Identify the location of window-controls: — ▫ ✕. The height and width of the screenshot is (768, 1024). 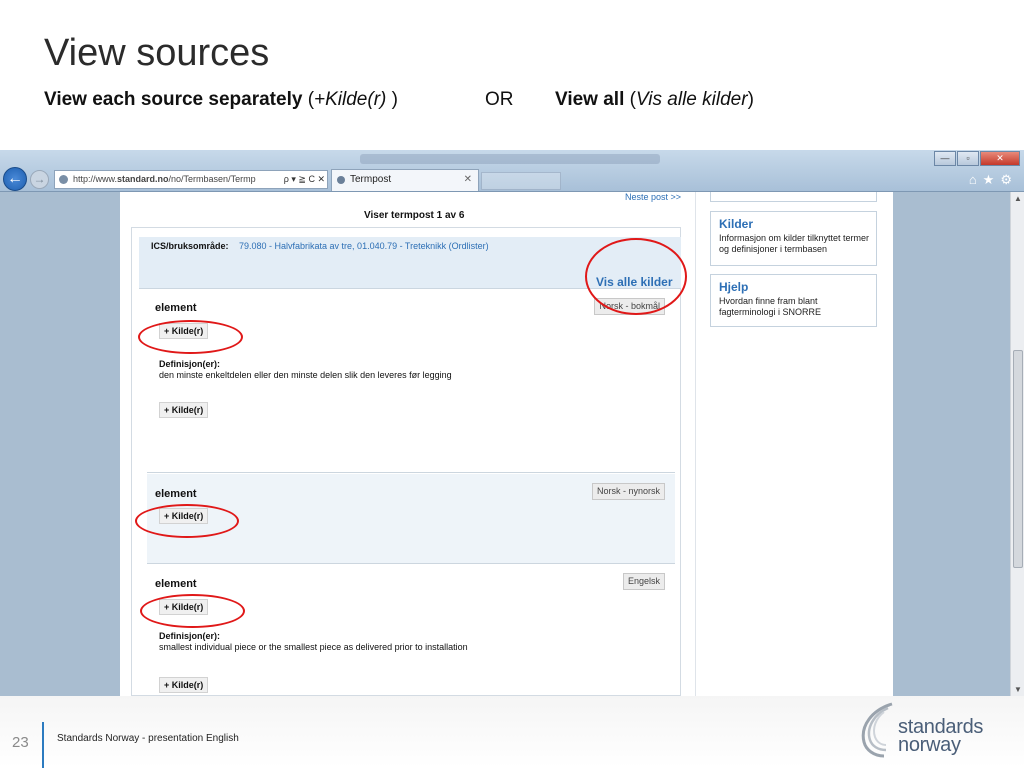
(976, 159).